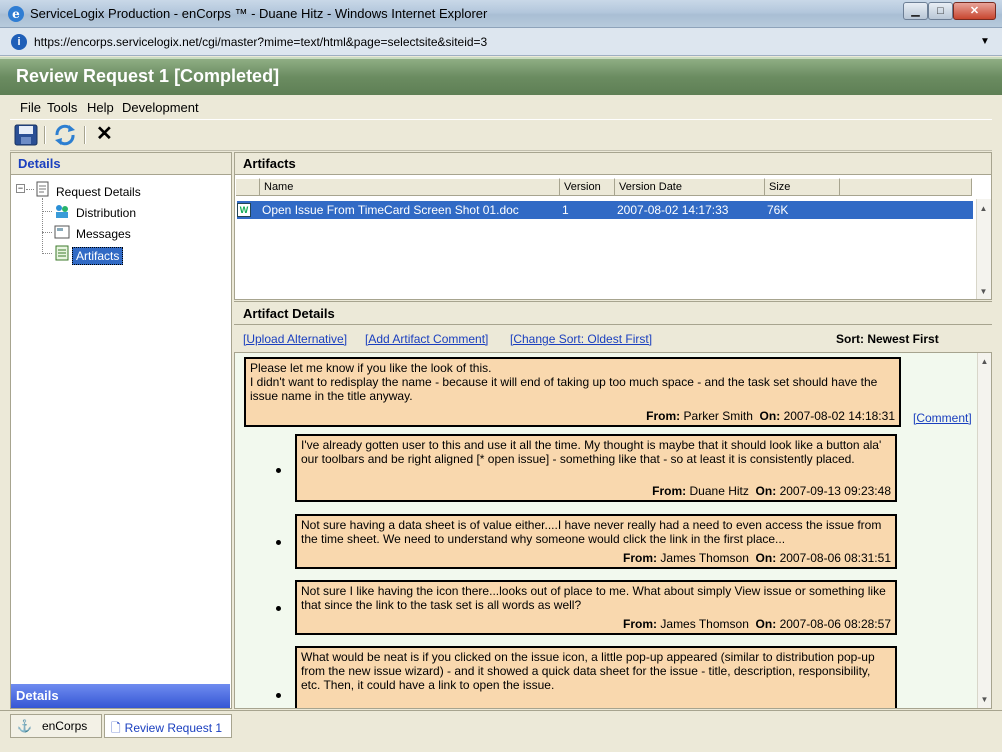 The width and height of the screenshot is (1002, 752). What do you see at coordinates (20, 188) in the screenshot?
I see `collapse-icon: −` at bounding box center [20, 188].